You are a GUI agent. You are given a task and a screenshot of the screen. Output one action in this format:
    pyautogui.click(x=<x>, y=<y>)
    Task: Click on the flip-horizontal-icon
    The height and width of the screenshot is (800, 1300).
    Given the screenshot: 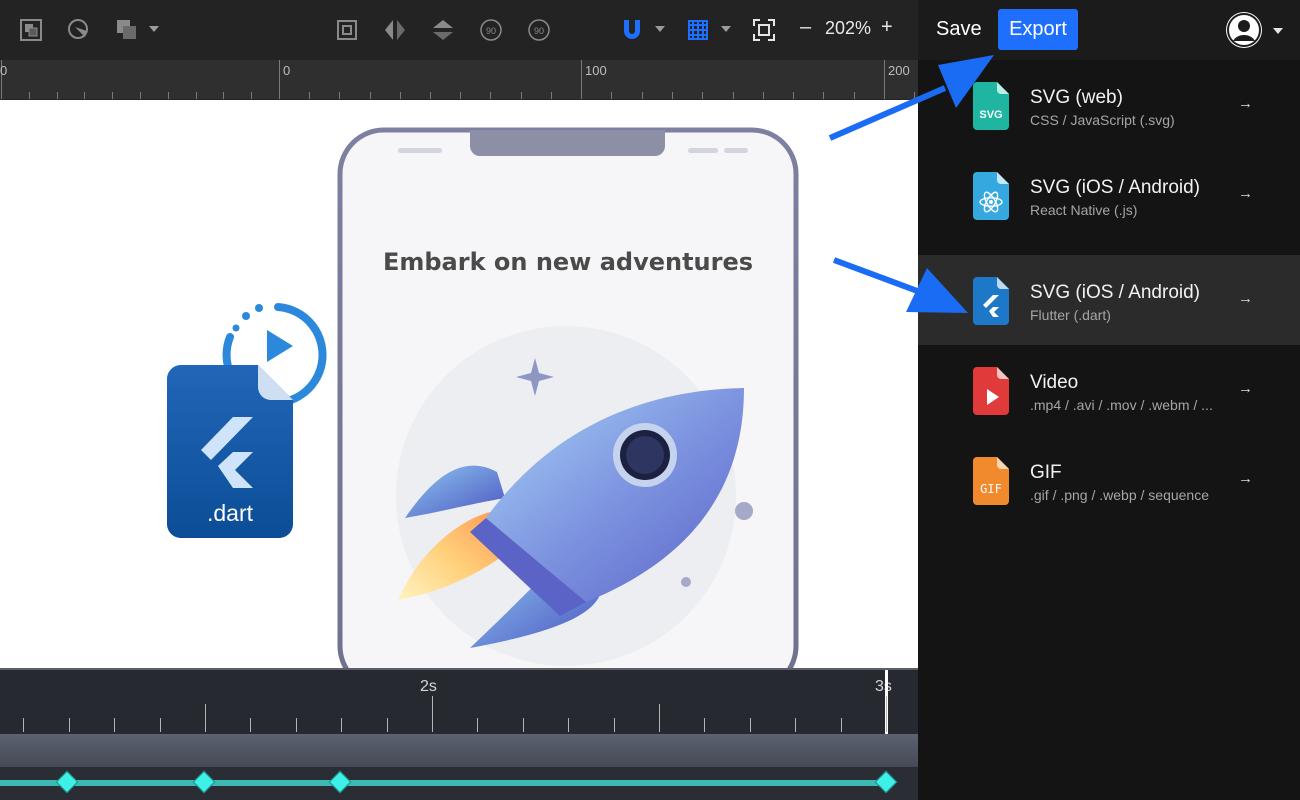 What is the action you would take?
    pyautogui.click(x=395, y=30)
    